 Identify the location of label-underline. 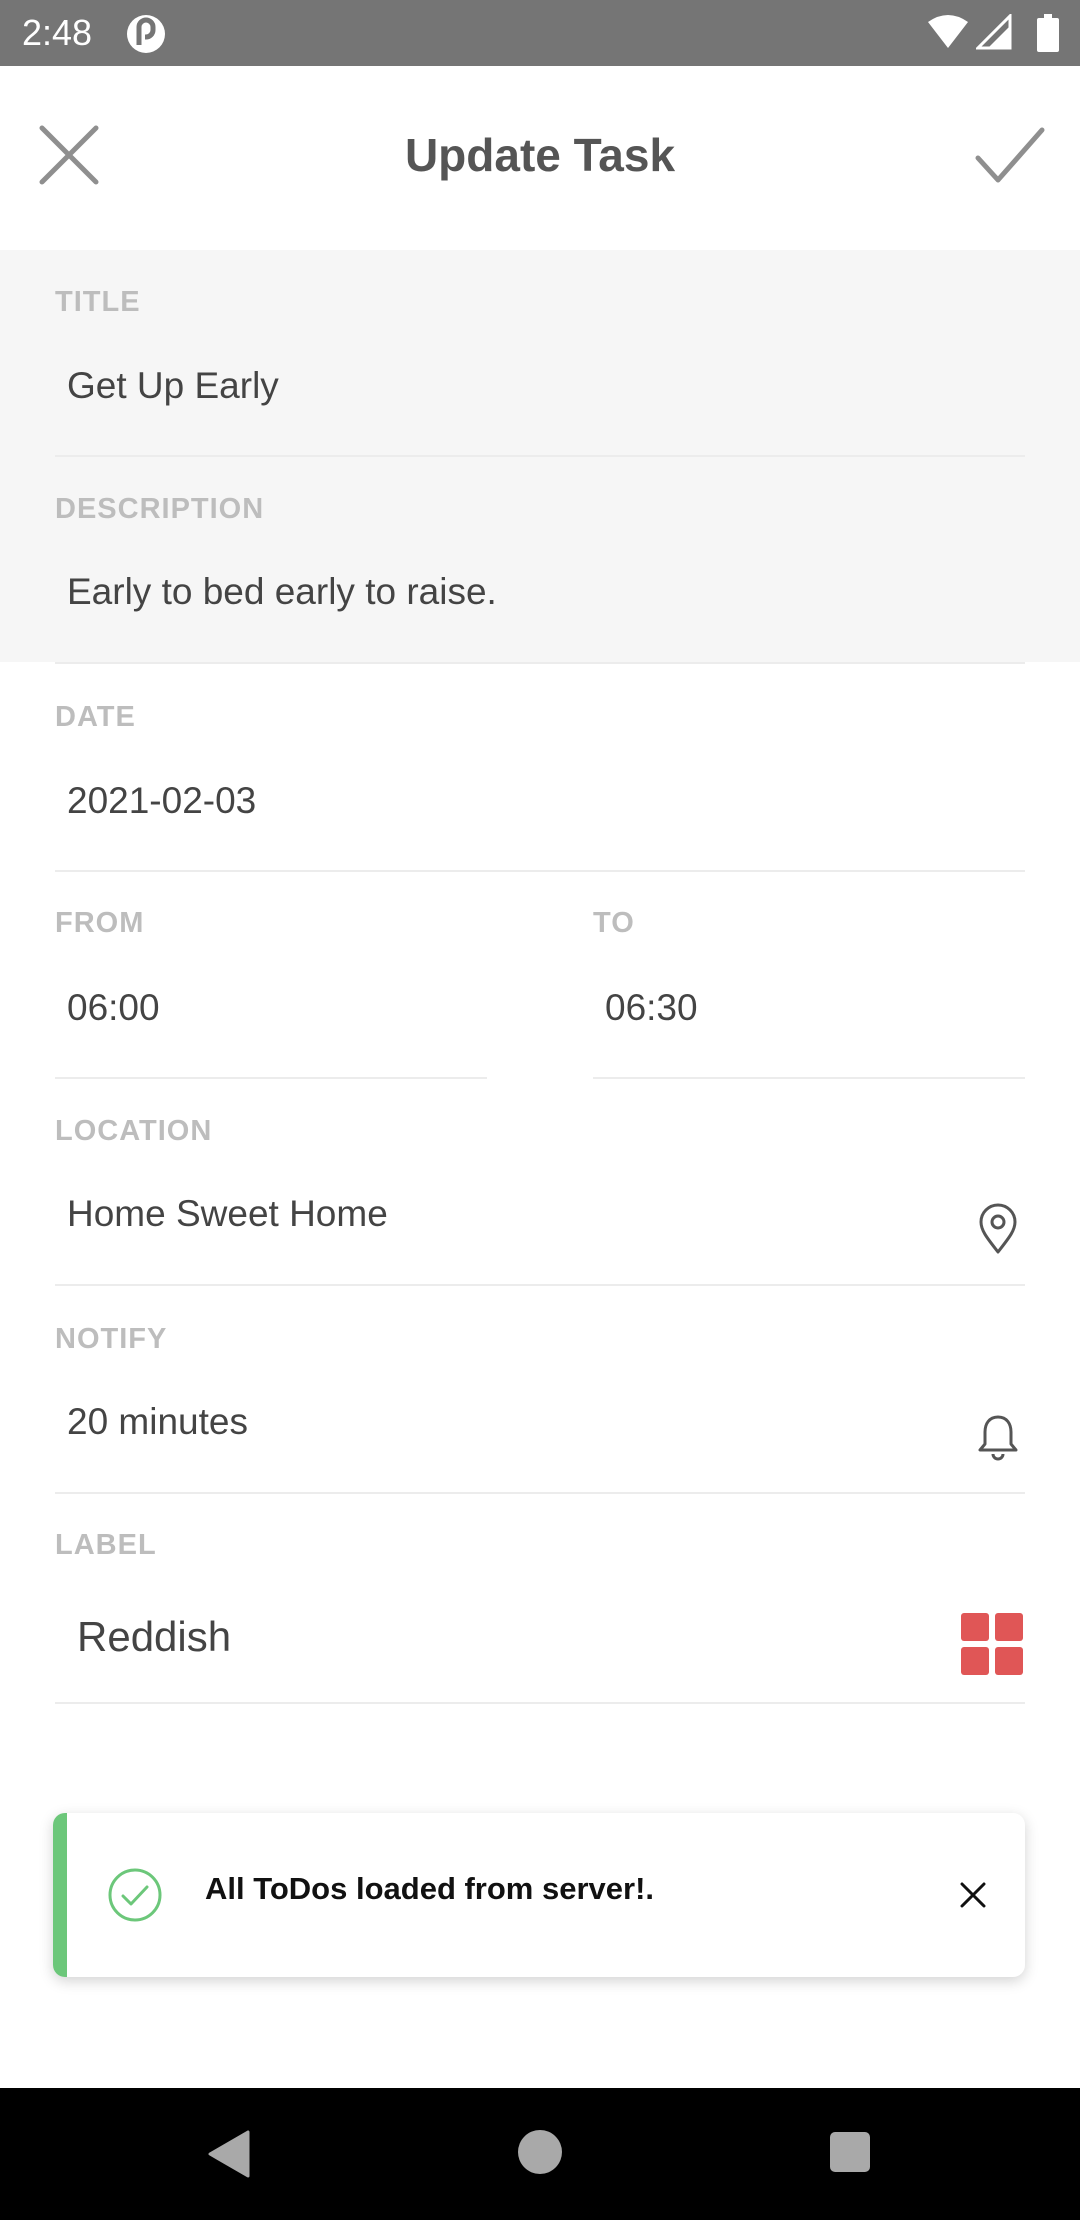
(540, 1703).